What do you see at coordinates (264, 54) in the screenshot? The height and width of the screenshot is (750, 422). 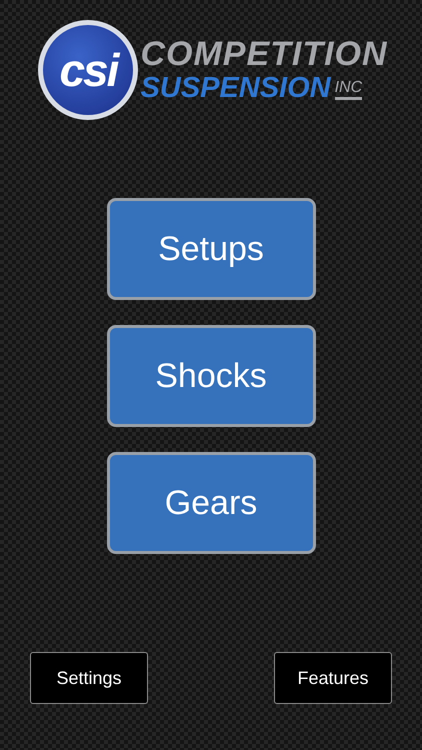 I see `logo-title: COMPETITION` at bounding box center [264, 54].